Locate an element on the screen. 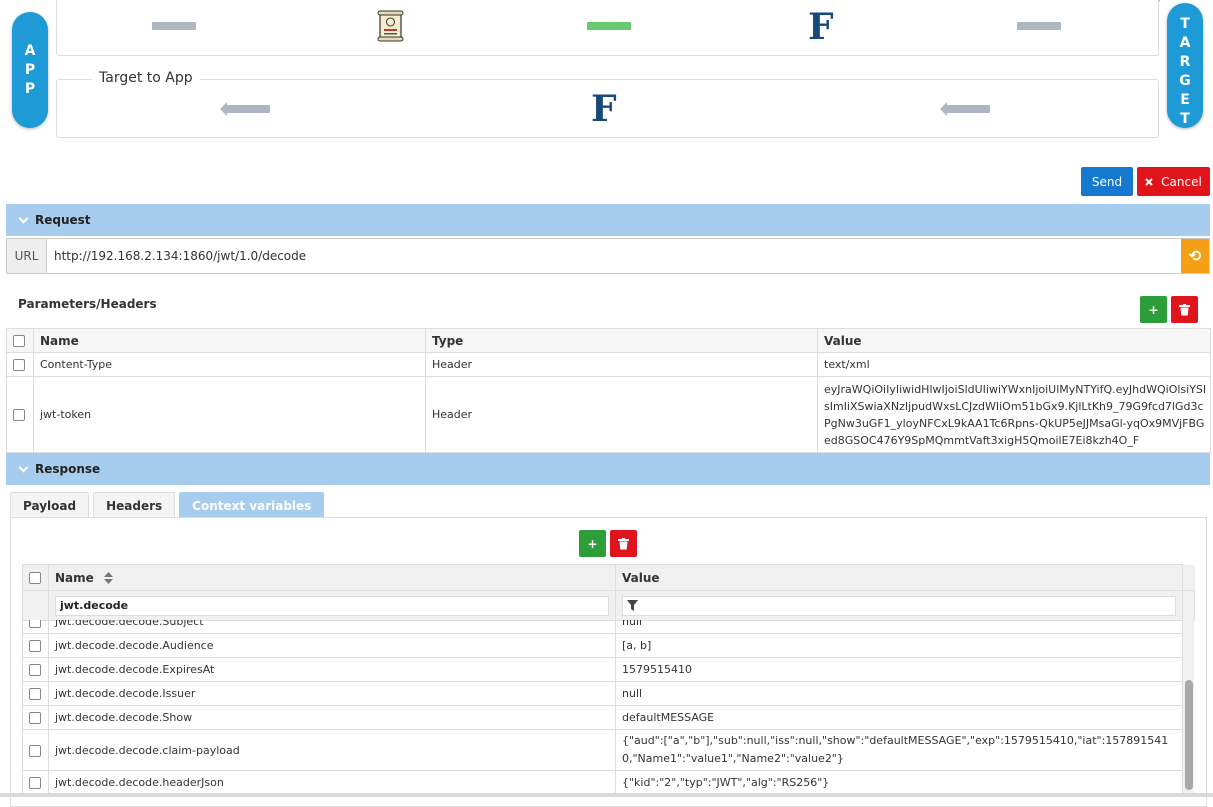 Image resolution: width=1213 pixels, height=807 pixels. variable-name: jwt.decode.decode.headerJson is located at coordinates (332, 782).